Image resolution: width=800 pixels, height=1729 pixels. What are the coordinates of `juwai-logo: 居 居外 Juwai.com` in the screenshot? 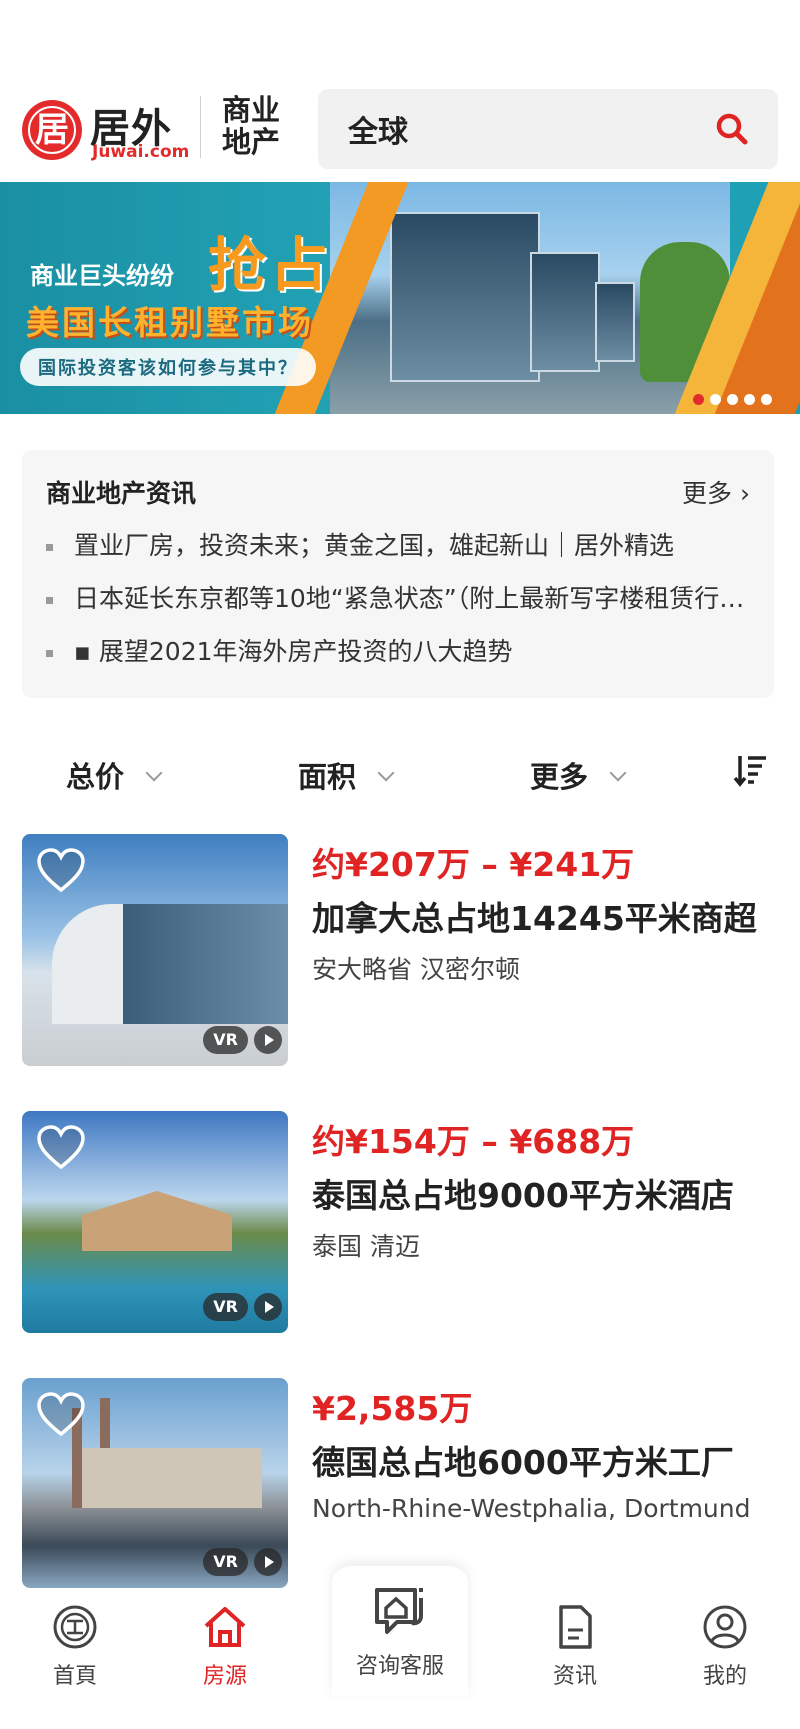 It's located at (105, 129).